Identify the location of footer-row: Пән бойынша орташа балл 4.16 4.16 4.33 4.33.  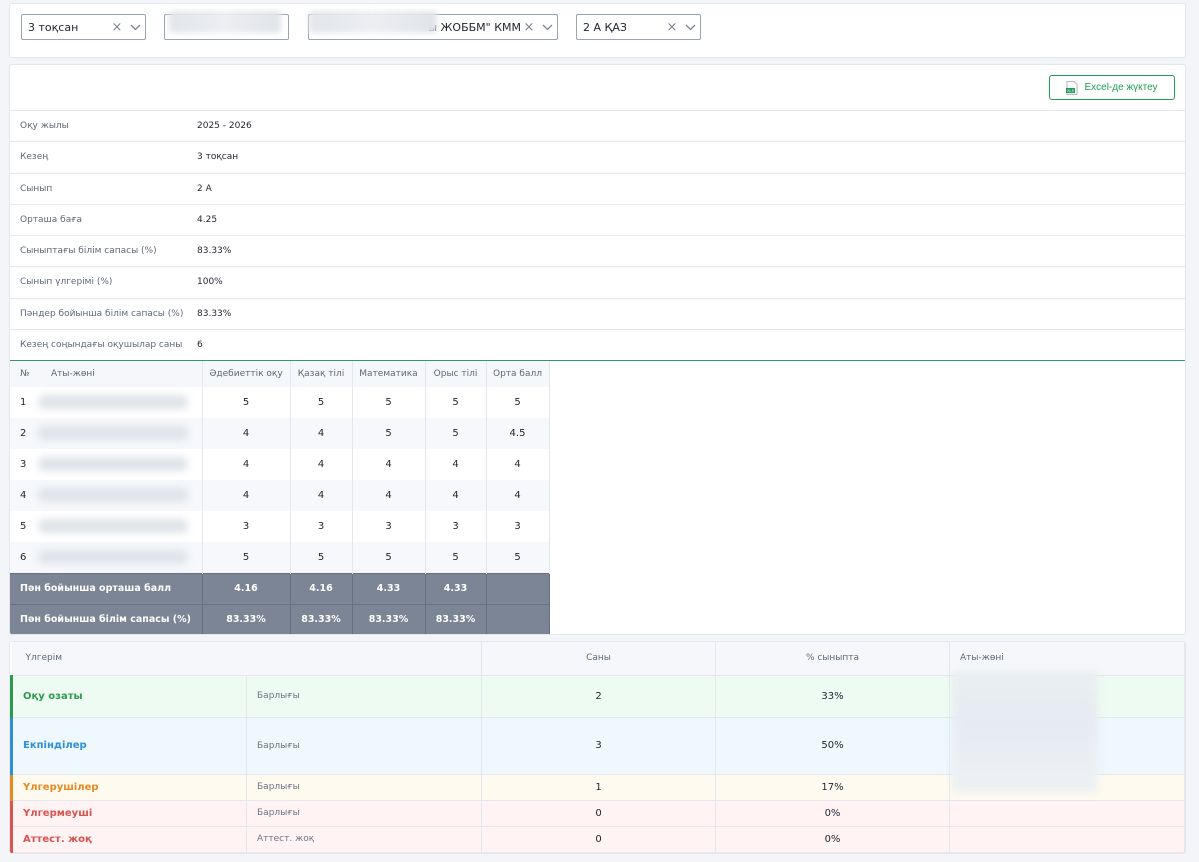
(280, 588).